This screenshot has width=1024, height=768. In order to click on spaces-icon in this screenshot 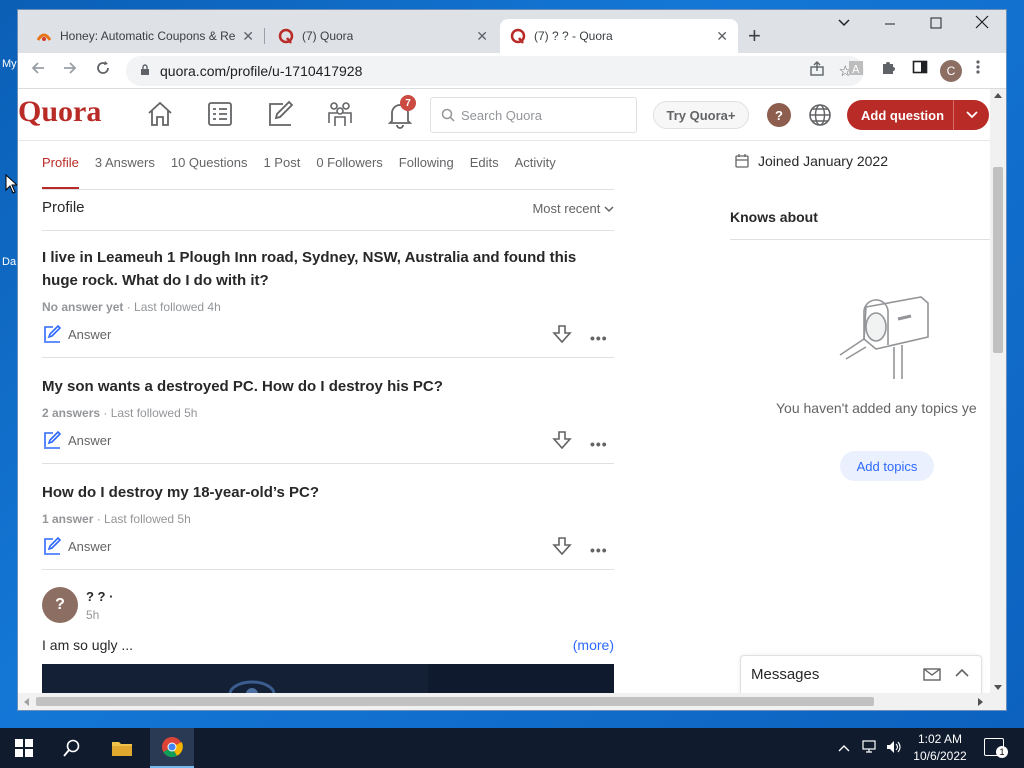, I will do `click(340, 114)`.